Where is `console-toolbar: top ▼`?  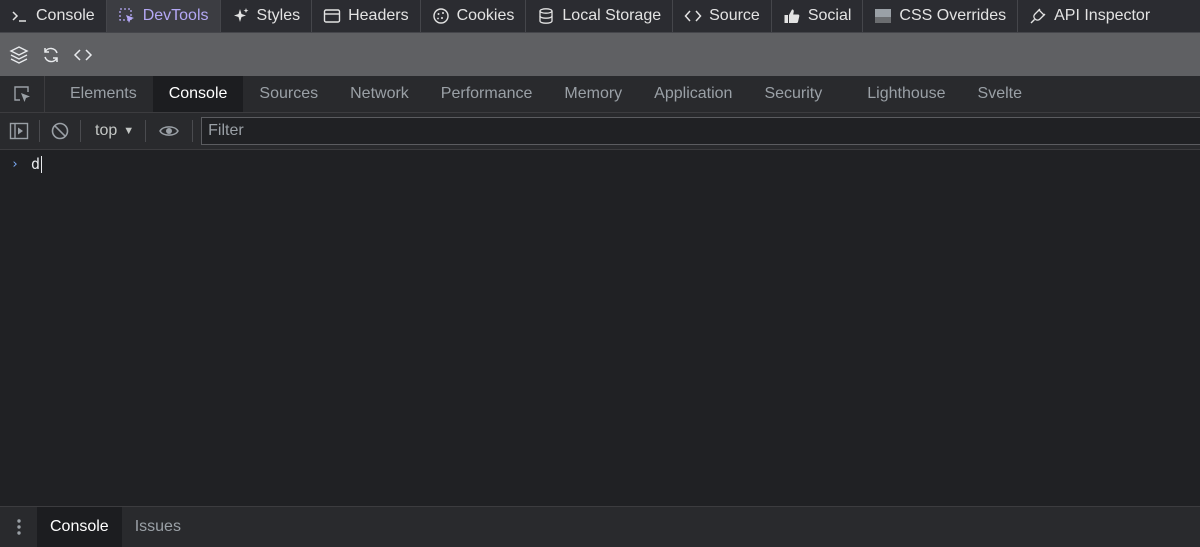
console-toolbar: top ▼ is located at coordinates (600, 131).